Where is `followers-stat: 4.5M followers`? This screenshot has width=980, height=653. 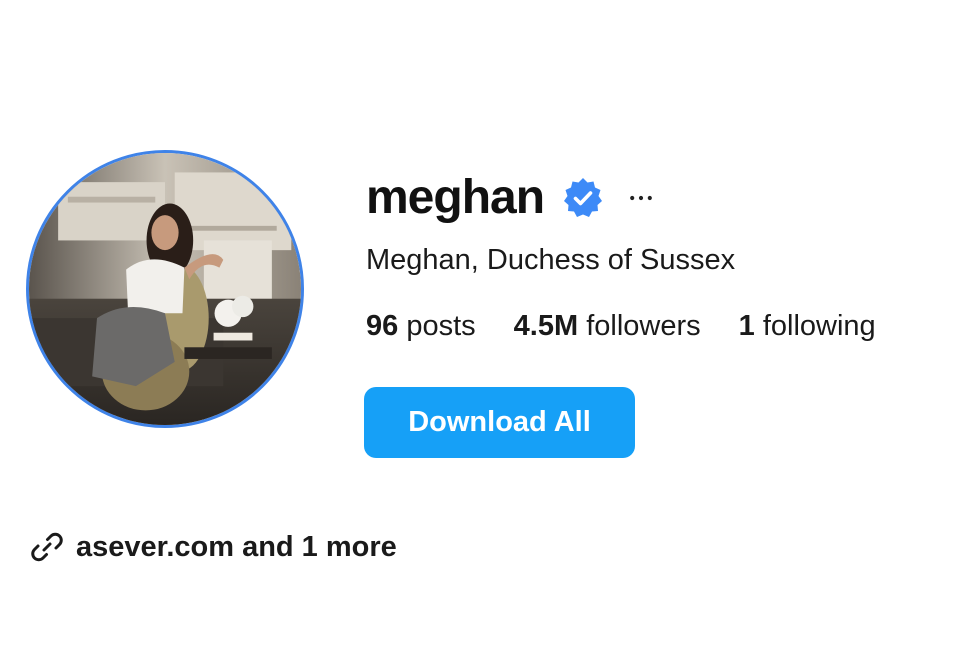
followers-stat: 4.5M followers is located at coordinates (607, 326).